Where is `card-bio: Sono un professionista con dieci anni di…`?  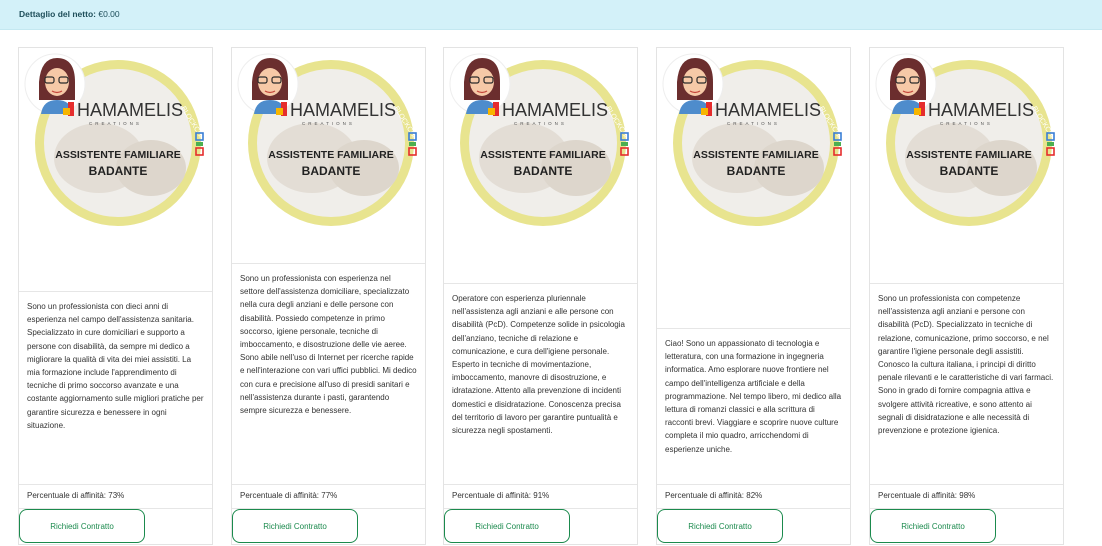
card-bio: Sono un professionista con dieci anni di… is located at coordinates (115, 361).